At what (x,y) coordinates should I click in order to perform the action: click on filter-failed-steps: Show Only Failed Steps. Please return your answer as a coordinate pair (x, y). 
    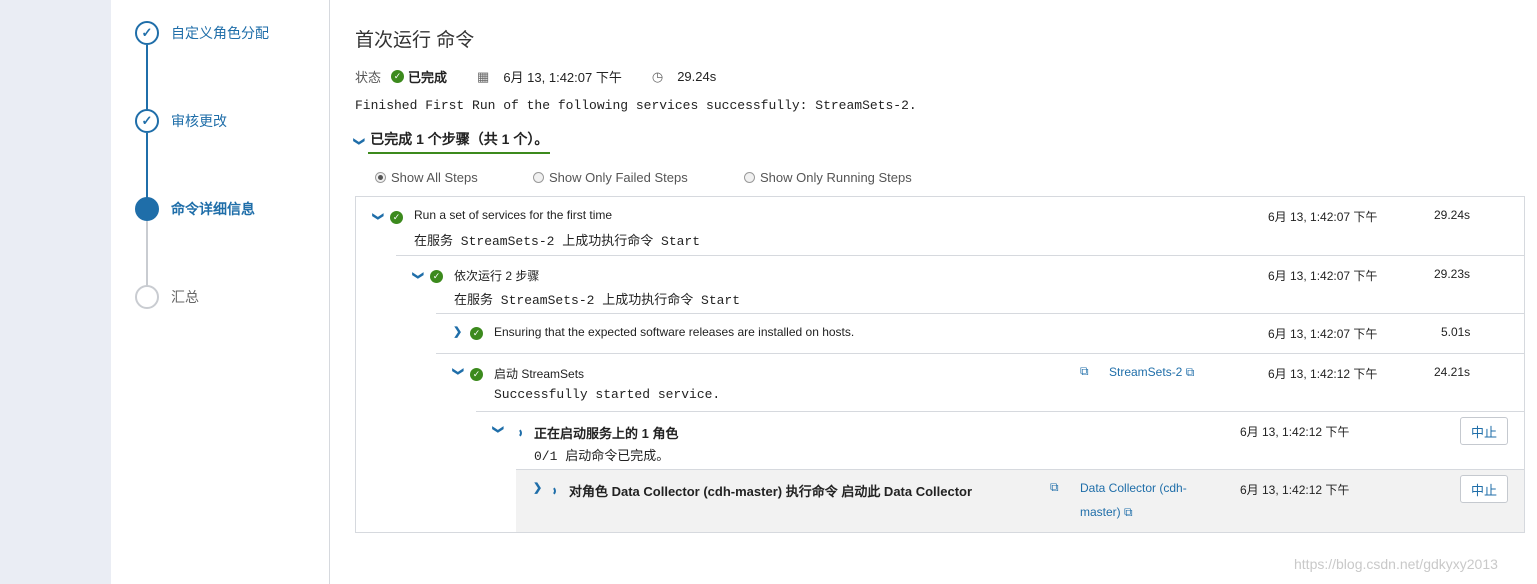
    Looking at the image, I should click on (638, 177).